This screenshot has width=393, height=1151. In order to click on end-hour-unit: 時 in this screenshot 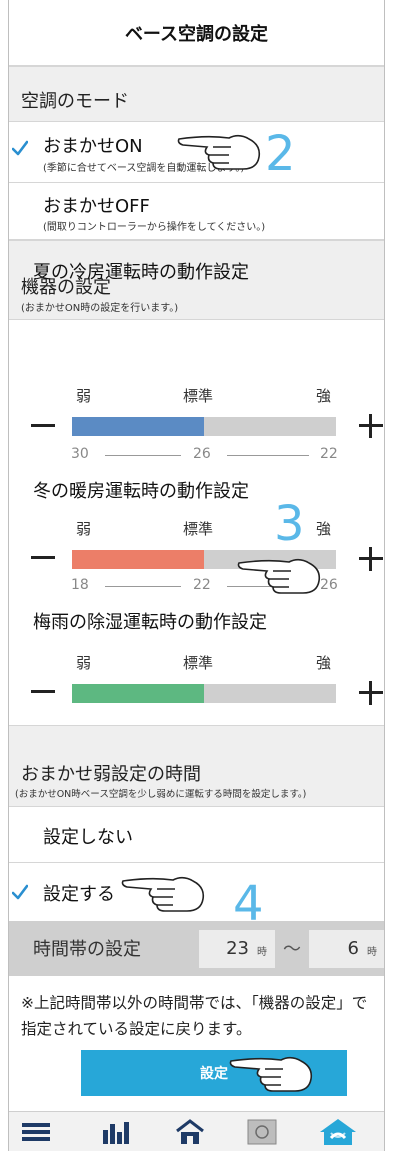, I will do `click(372, 952)`.